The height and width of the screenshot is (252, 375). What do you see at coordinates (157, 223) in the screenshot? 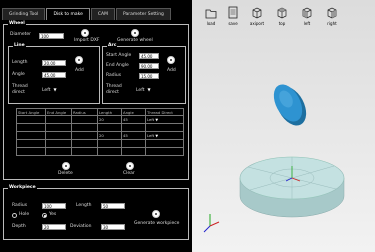
I see `generate-workpiece-label: Generate workpiece` at bounding box center [157, 223].